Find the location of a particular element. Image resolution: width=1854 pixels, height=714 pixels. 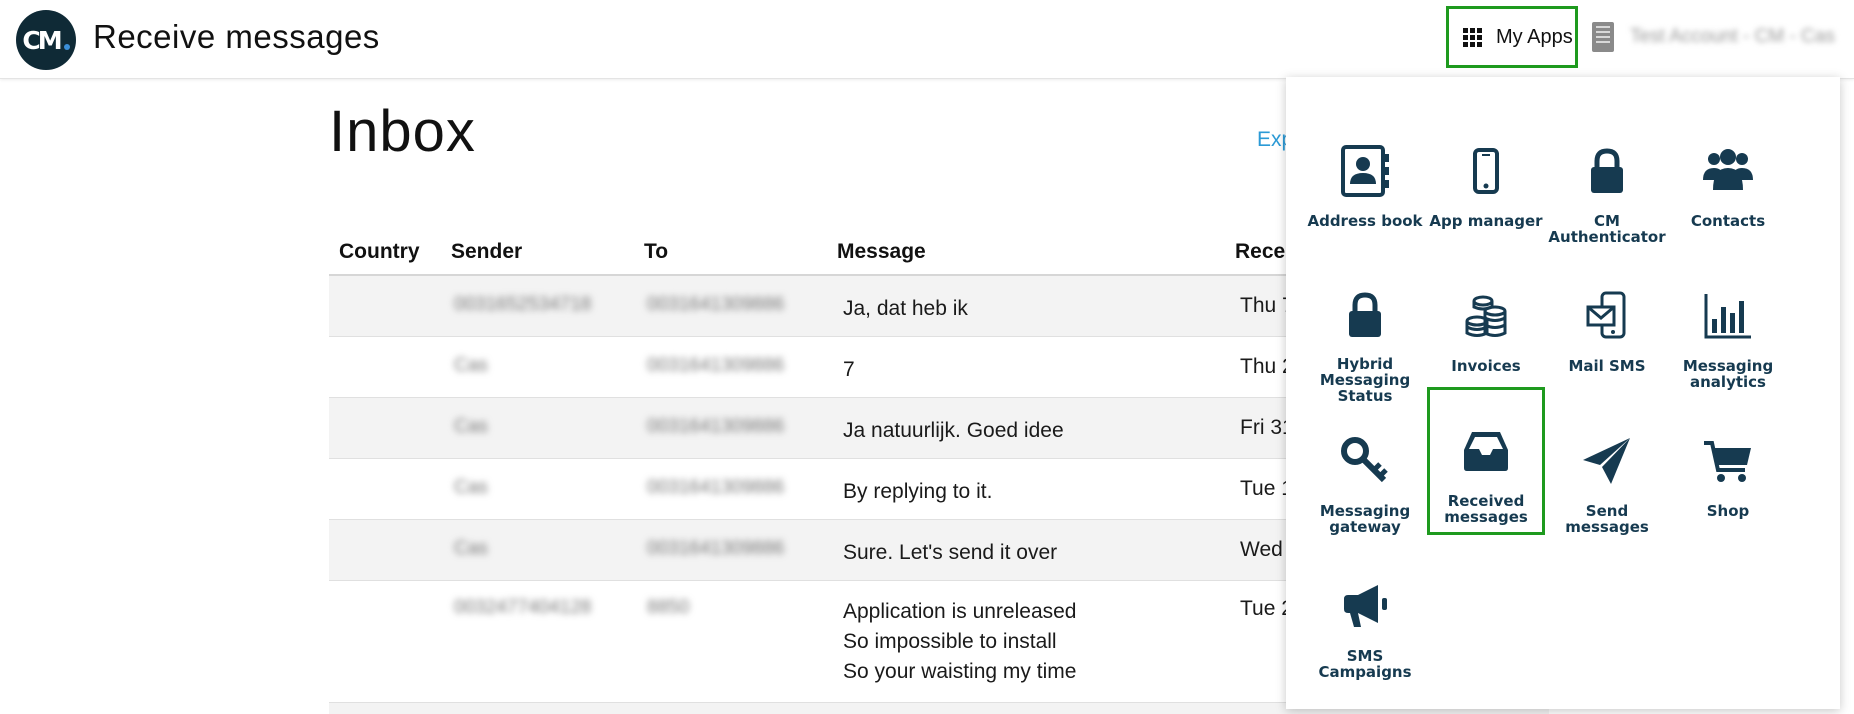

building-icon is located at coordinates (1603, 37).